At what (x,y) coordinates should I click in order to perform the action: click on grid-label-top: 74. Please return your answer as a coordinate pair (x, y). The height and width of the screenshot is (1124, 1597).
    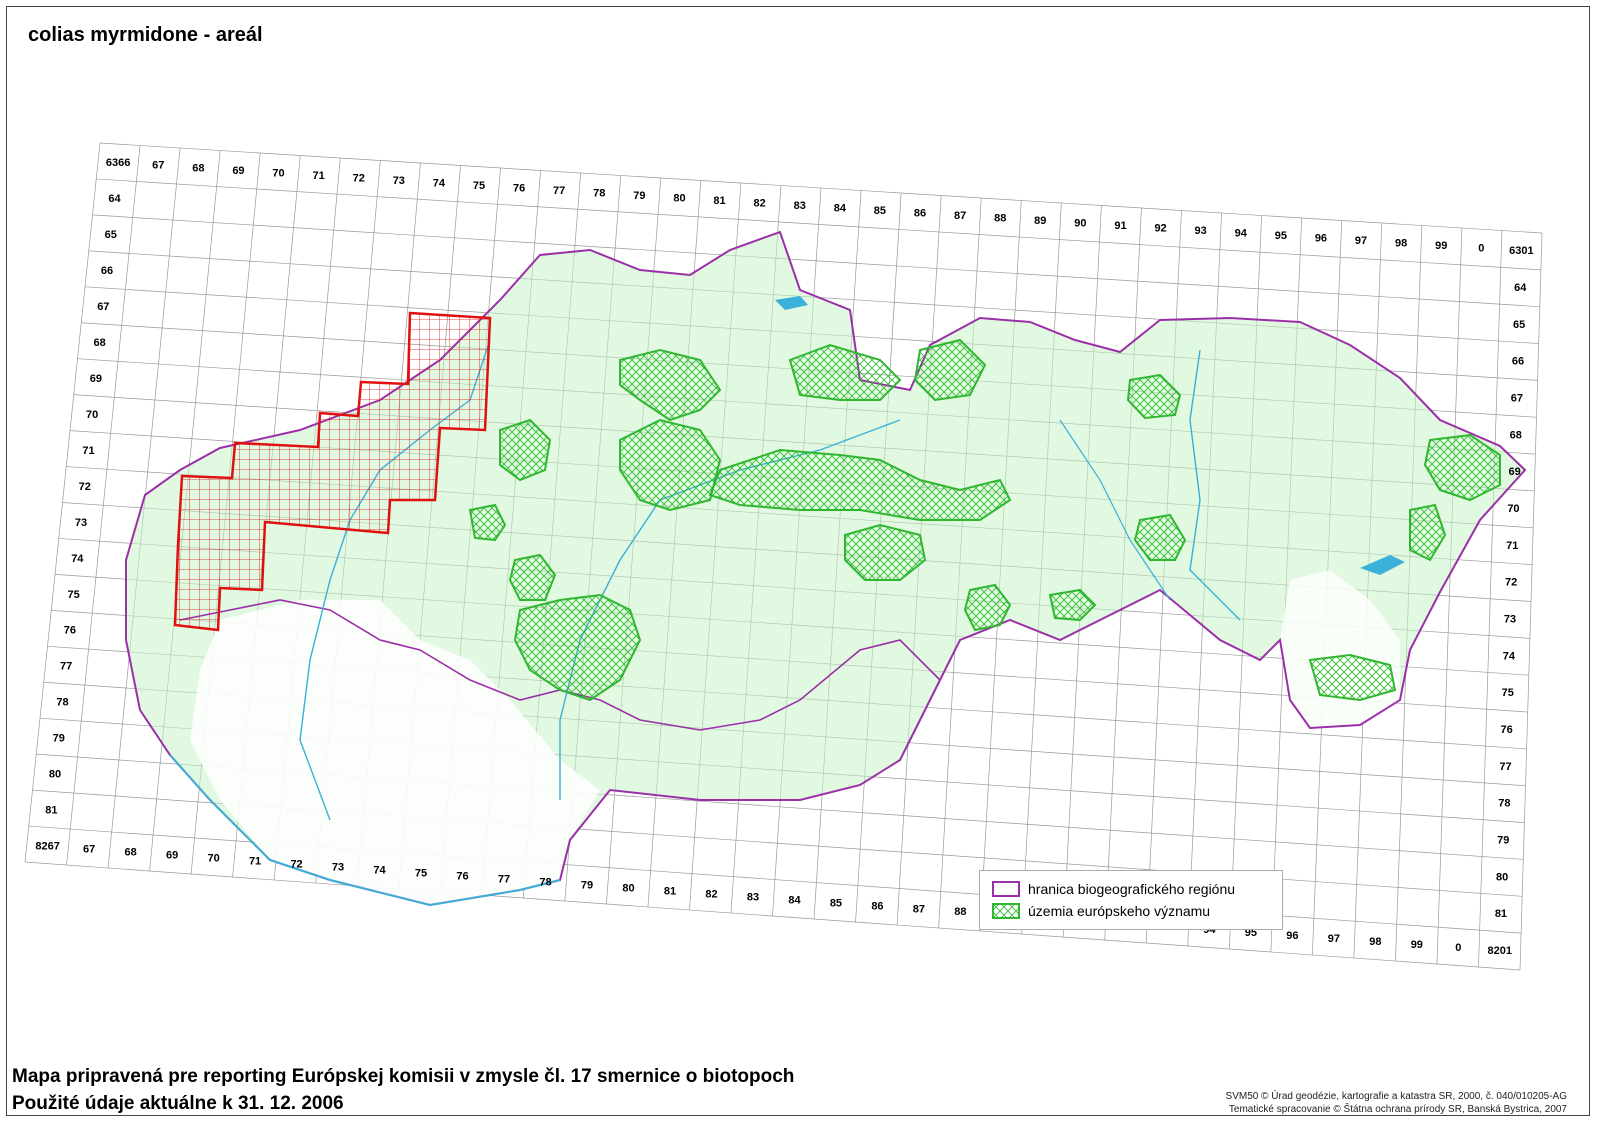
    Looking at the image, I should click on (439, 183).